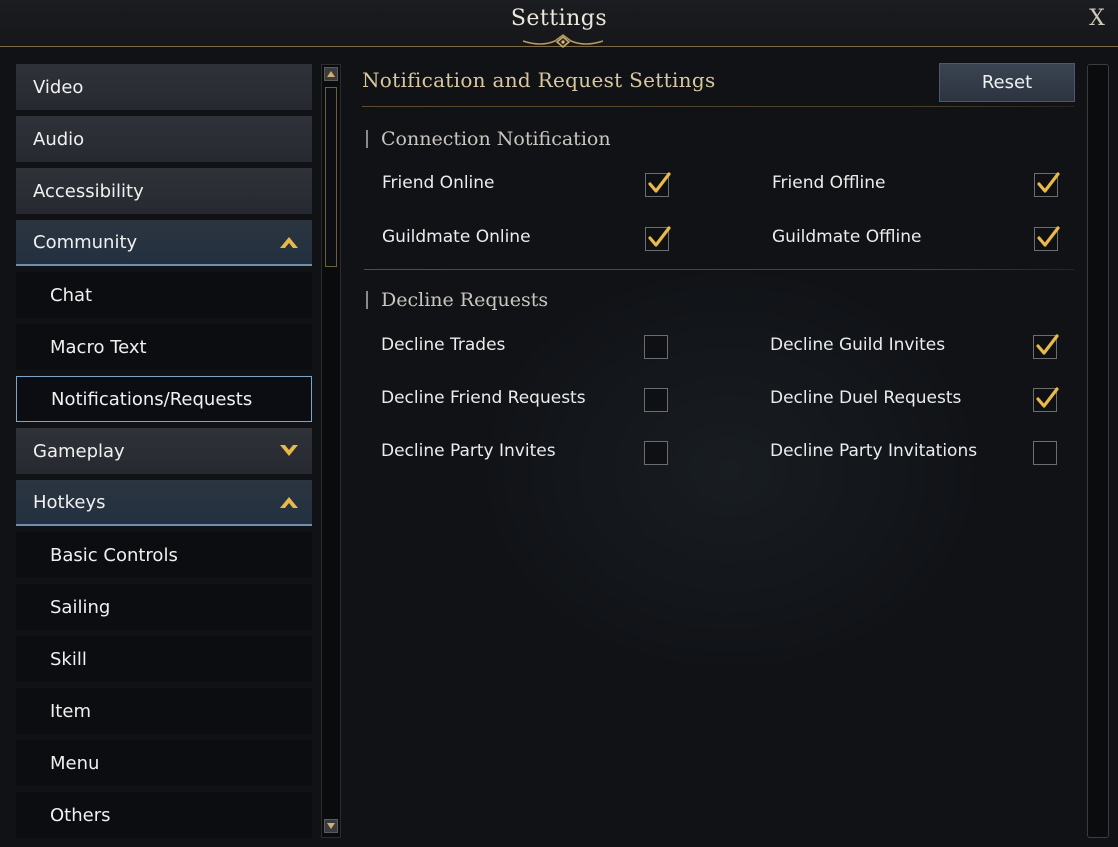 Image resolution: width=1118 pixels, height=847 pixels. What do you see at coordinates (656, 453) in the screenshot?
I see `checkbox-decline-party-invites` at bounding box center [656, 453].